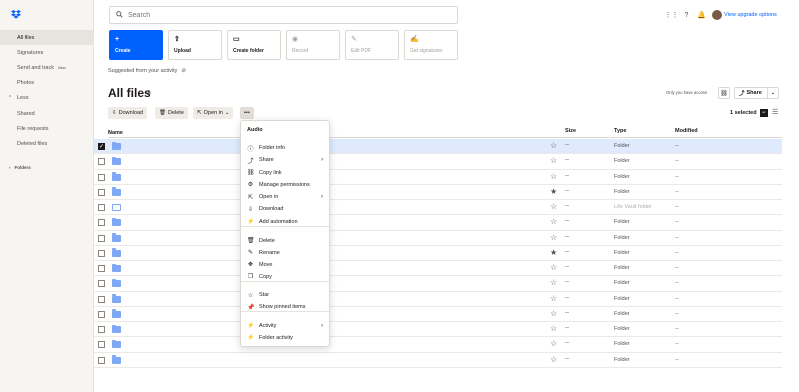 This screenshot has width=799, height=392. I want to click on search-bar, so click(283, 15).